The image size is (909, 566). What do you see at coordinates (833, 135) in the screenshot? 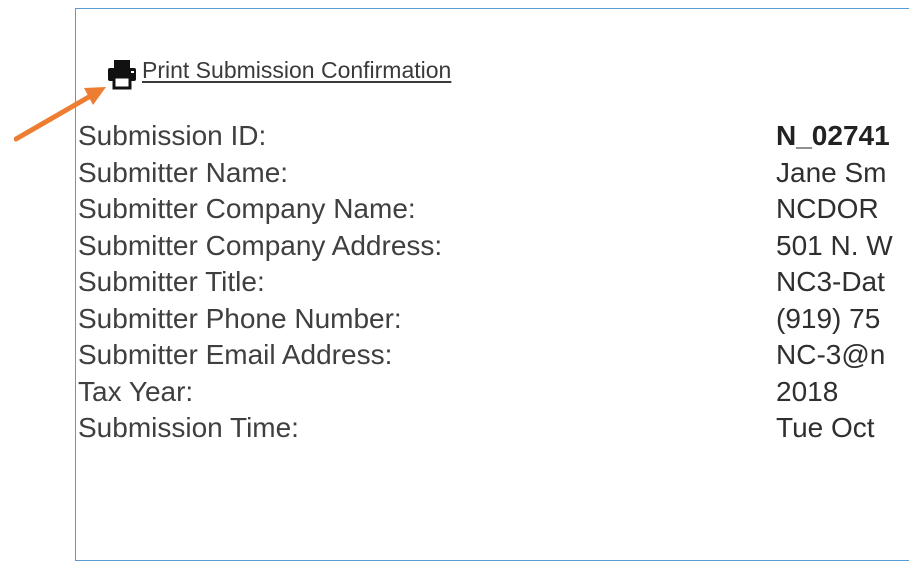
I see `detail-value: N_02741` at bounding box center [833, 135].